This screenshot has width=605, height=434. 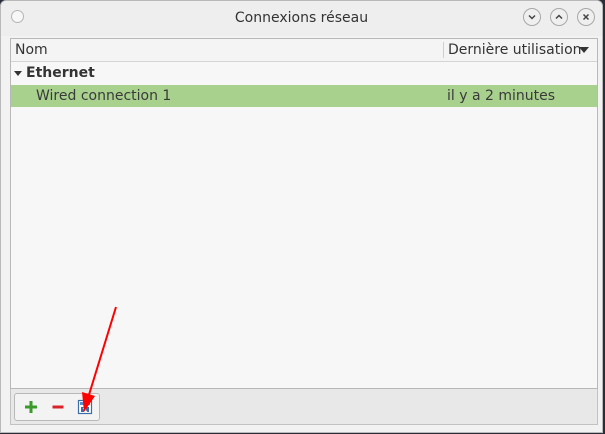 I want to click on add-connection-button, so click(x=31, y=407).